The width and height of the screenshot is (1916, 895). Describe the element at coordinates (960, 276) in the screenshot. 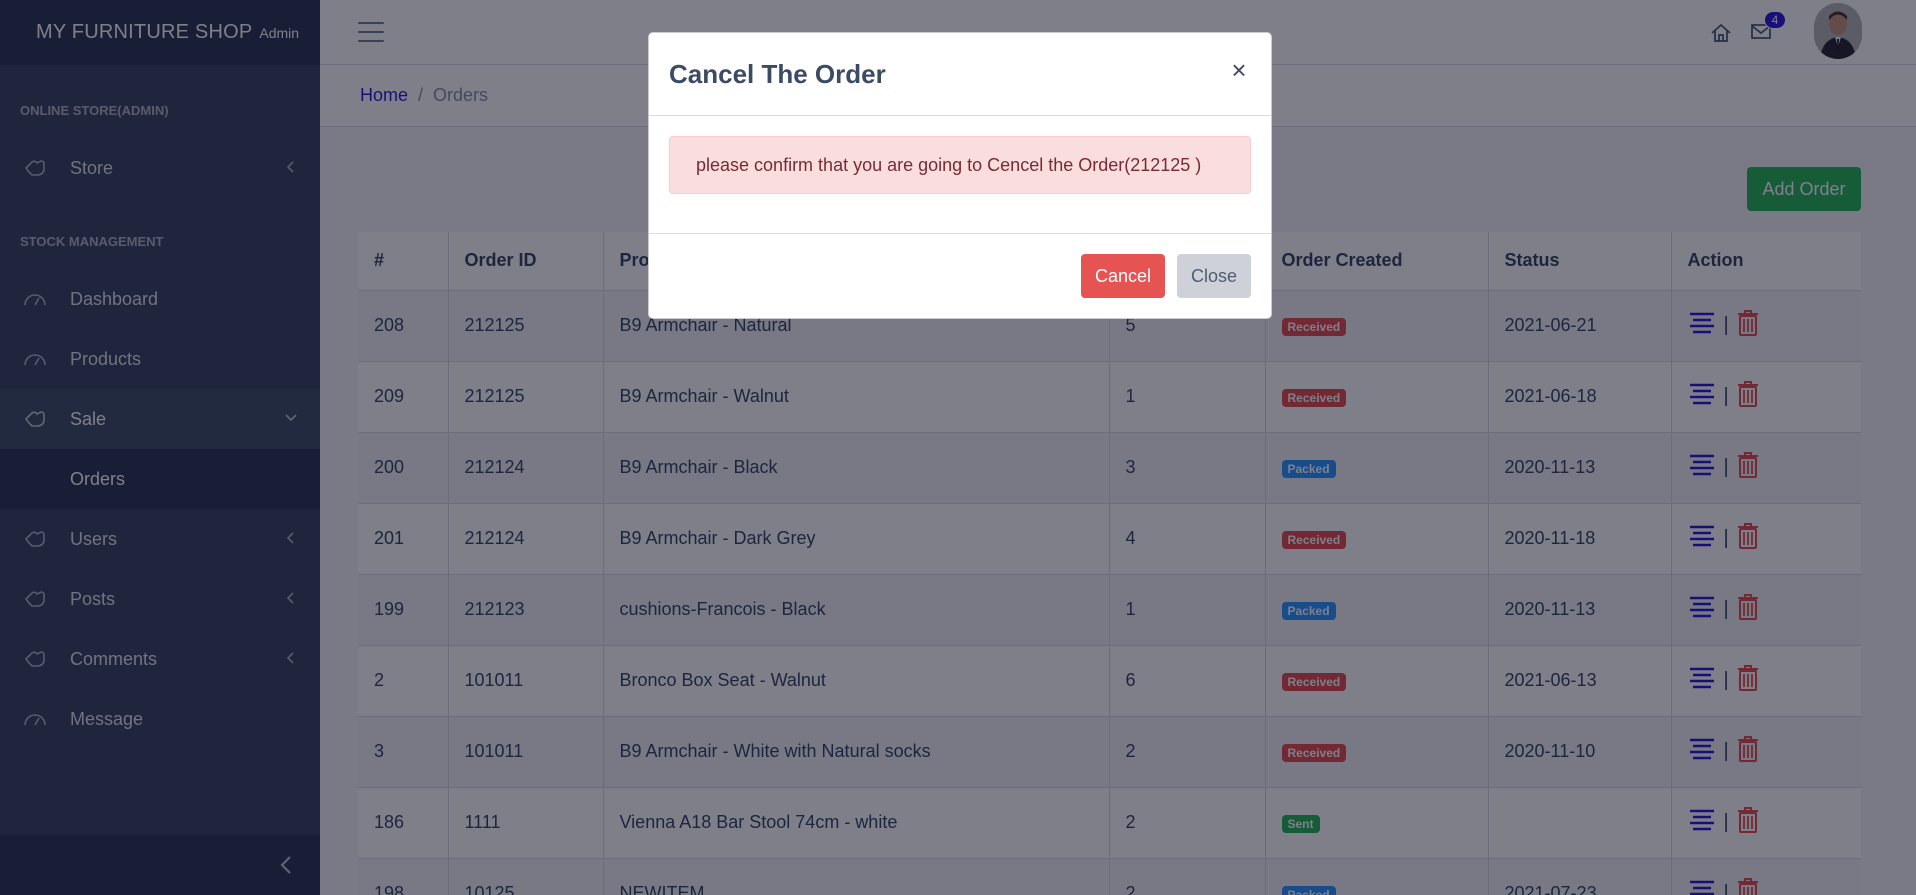

I see `modal-footer: Cancel Close` at that location.